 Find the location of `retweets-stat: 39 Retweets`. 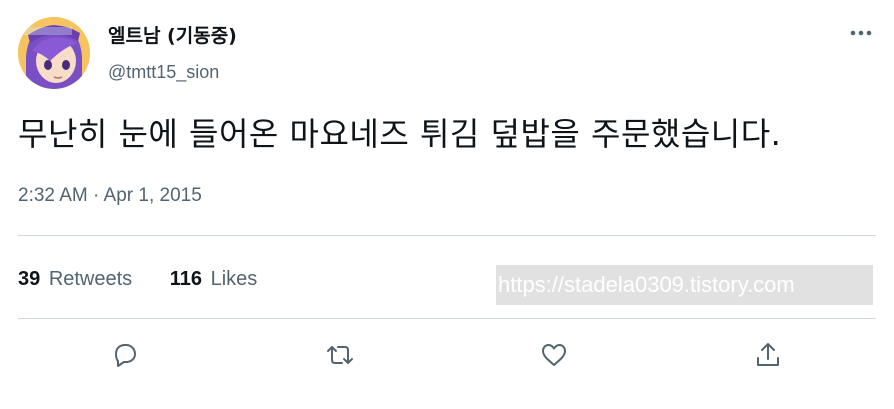

retweets-stat: 39 Retweets is located at coordinates (75, 279).